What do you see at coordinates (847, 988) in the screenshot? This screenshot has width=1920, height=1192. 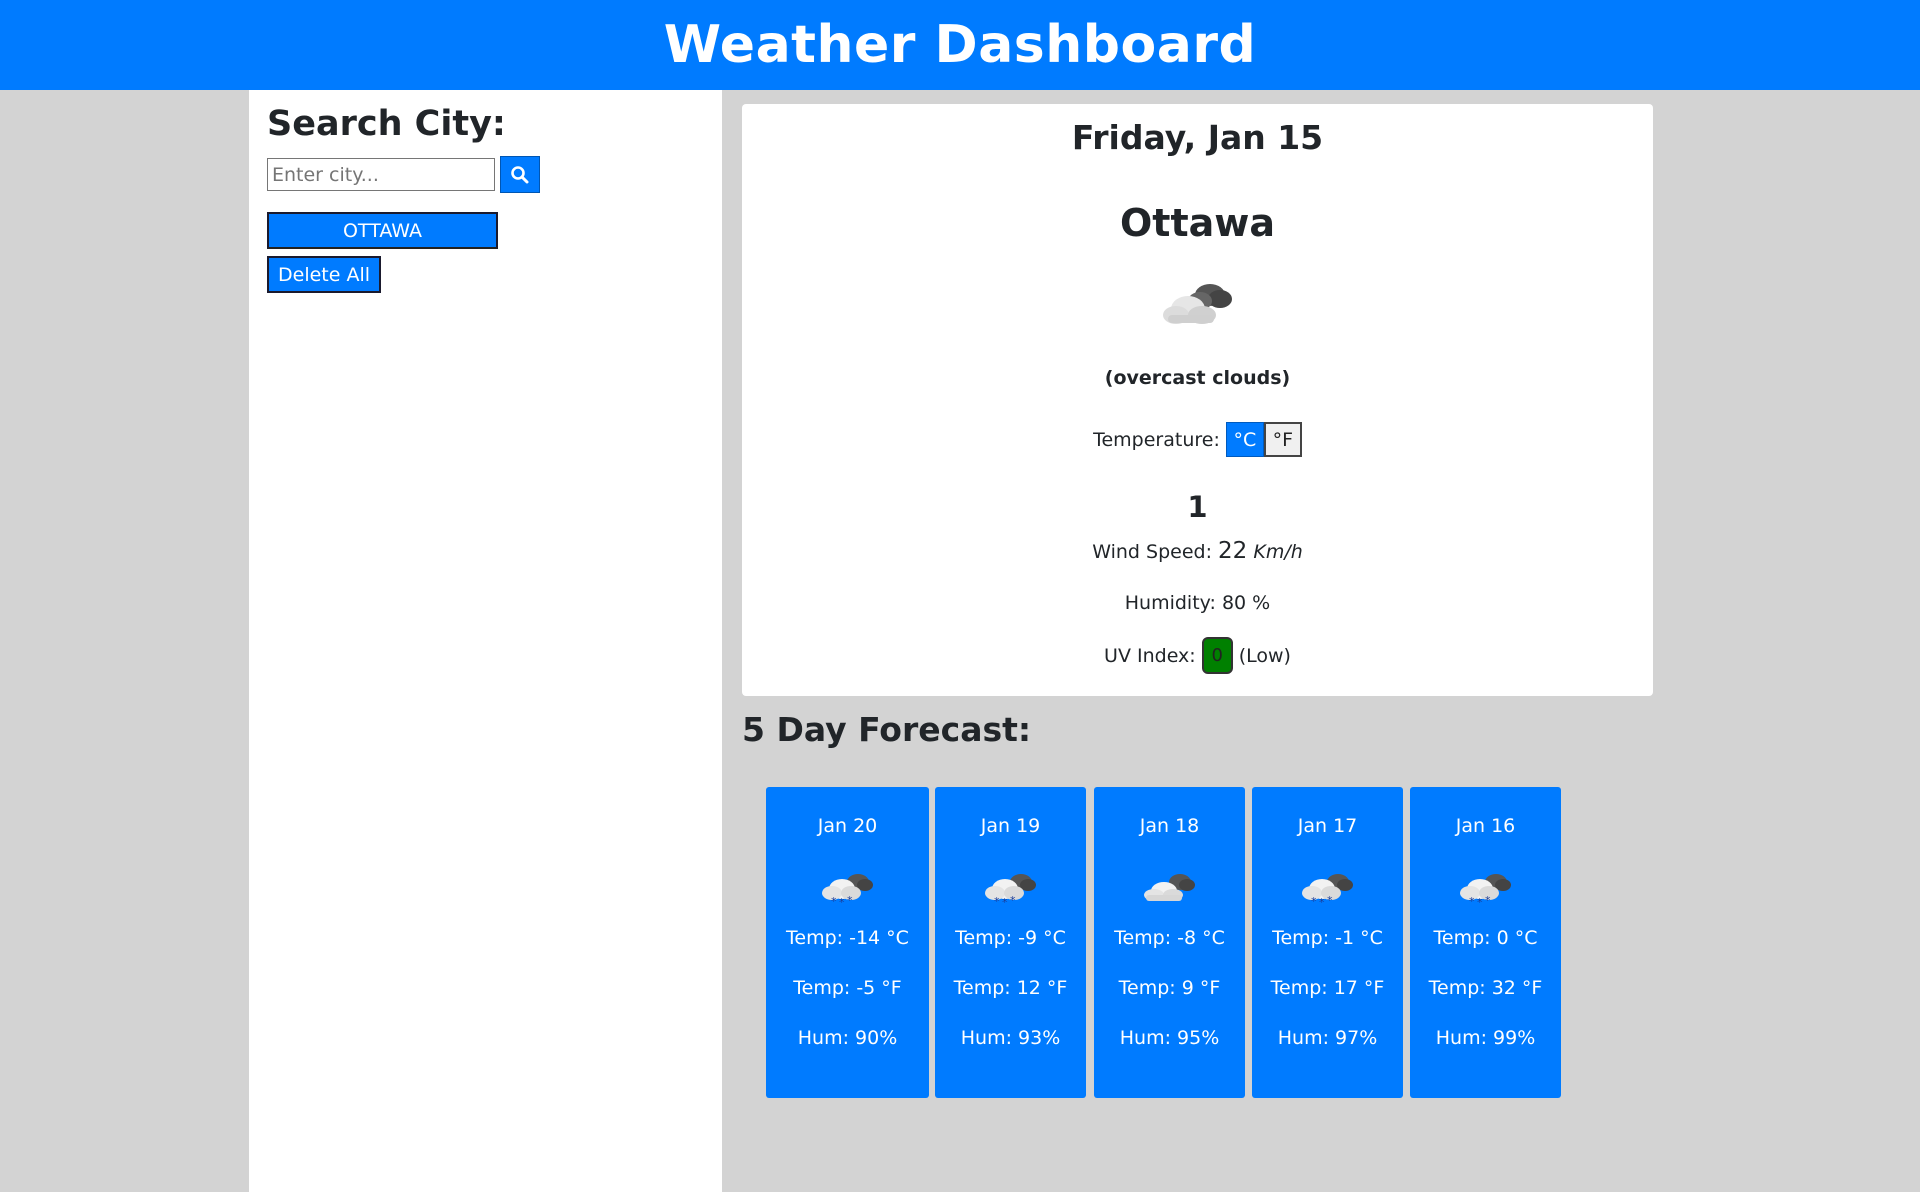 I see `forecast-temp-f: Temp: -5 °F` at bounding box center [847, 988].